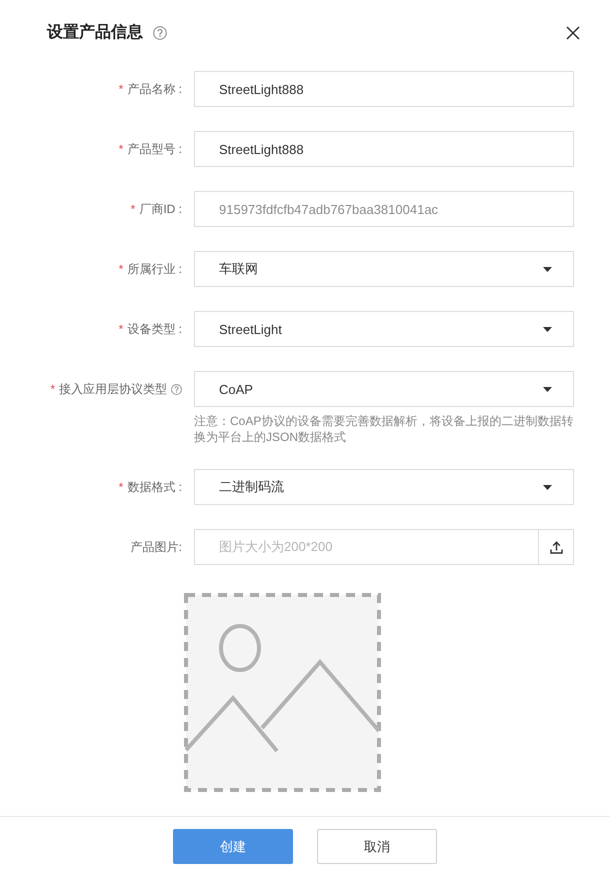 Image resolution: width=610 pixels, height=876 pixels. What do you see at coordinates (384, 269) in the screenshot?
I see `dropdown-select: 车联网` at bounding box center [384, 269].